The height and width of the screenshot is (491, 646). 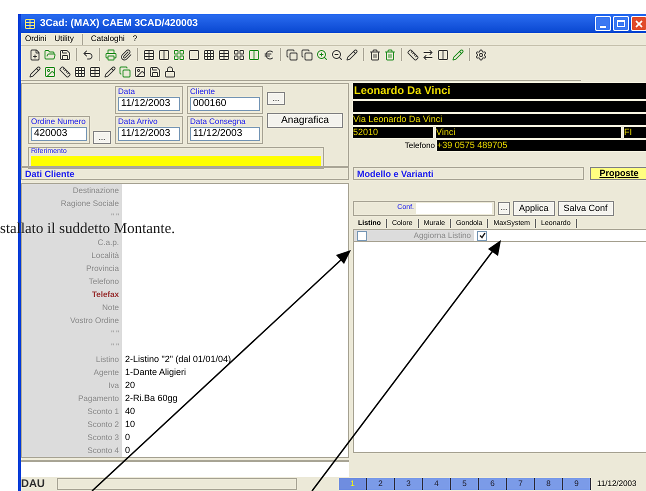 What do you see at coordinates (103, 411) in the screenshot?
I see `field-label: Sconto 1` at bounding box center [103, 411].